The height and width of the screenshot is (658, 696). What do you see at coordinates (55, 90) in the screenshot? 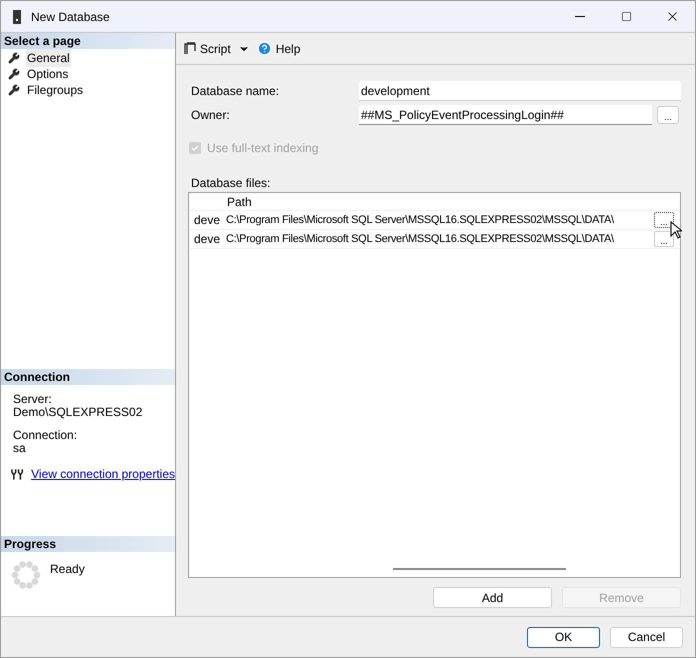
I see `page-item: Filegroups` at bounding box center [55, 90].